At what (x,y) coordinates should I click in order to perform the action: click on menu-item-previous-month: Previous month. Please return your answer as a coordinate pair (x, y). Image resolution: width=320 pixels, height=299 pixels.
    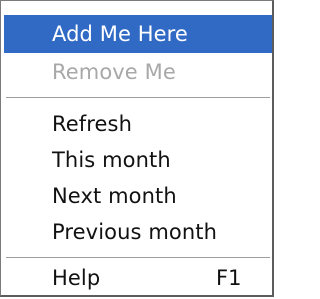
    Looking at the image, I should click on (138, 232).